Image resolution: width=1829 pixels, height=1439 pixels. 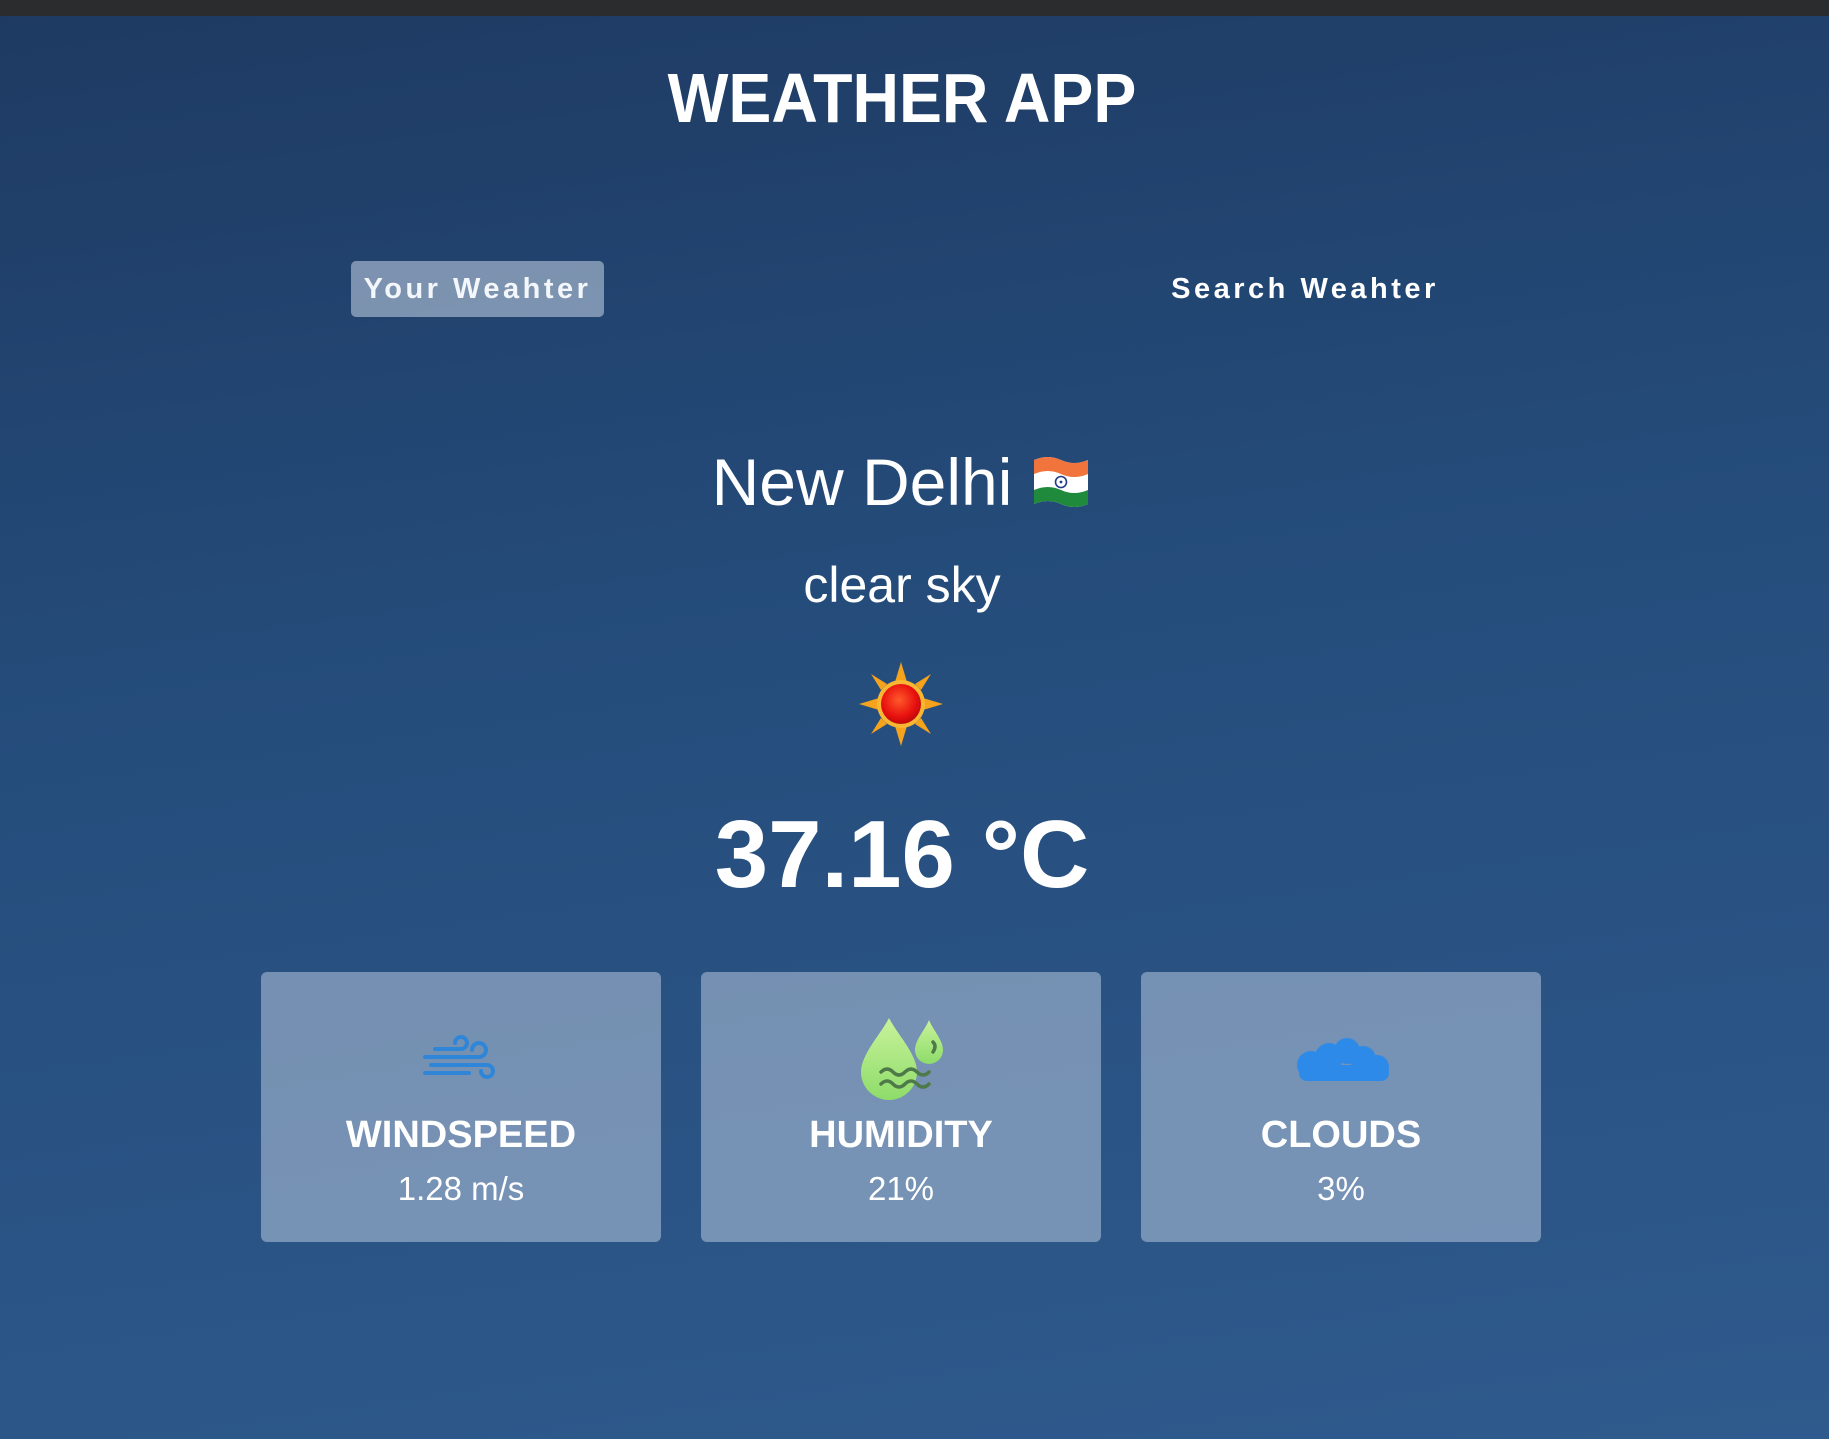 I want to click on tab-your-weather: Your Weahter, so click(x=477, y=289).